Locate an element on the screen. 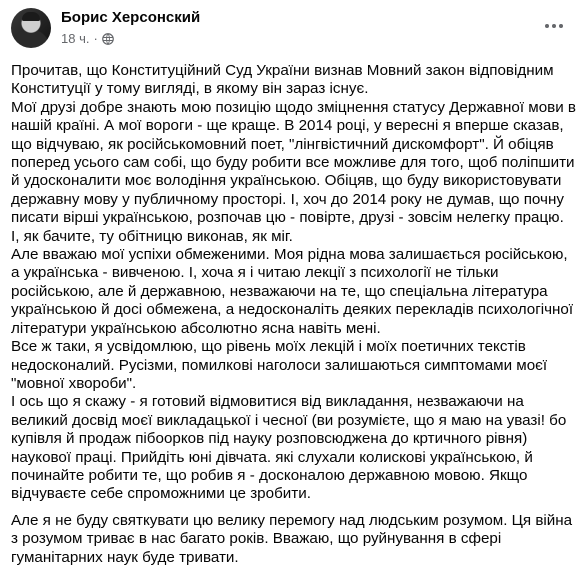 The width and height of the screenshot is (583, 585). author-name: Борис Херсонский is located at coordinates (130, 17).